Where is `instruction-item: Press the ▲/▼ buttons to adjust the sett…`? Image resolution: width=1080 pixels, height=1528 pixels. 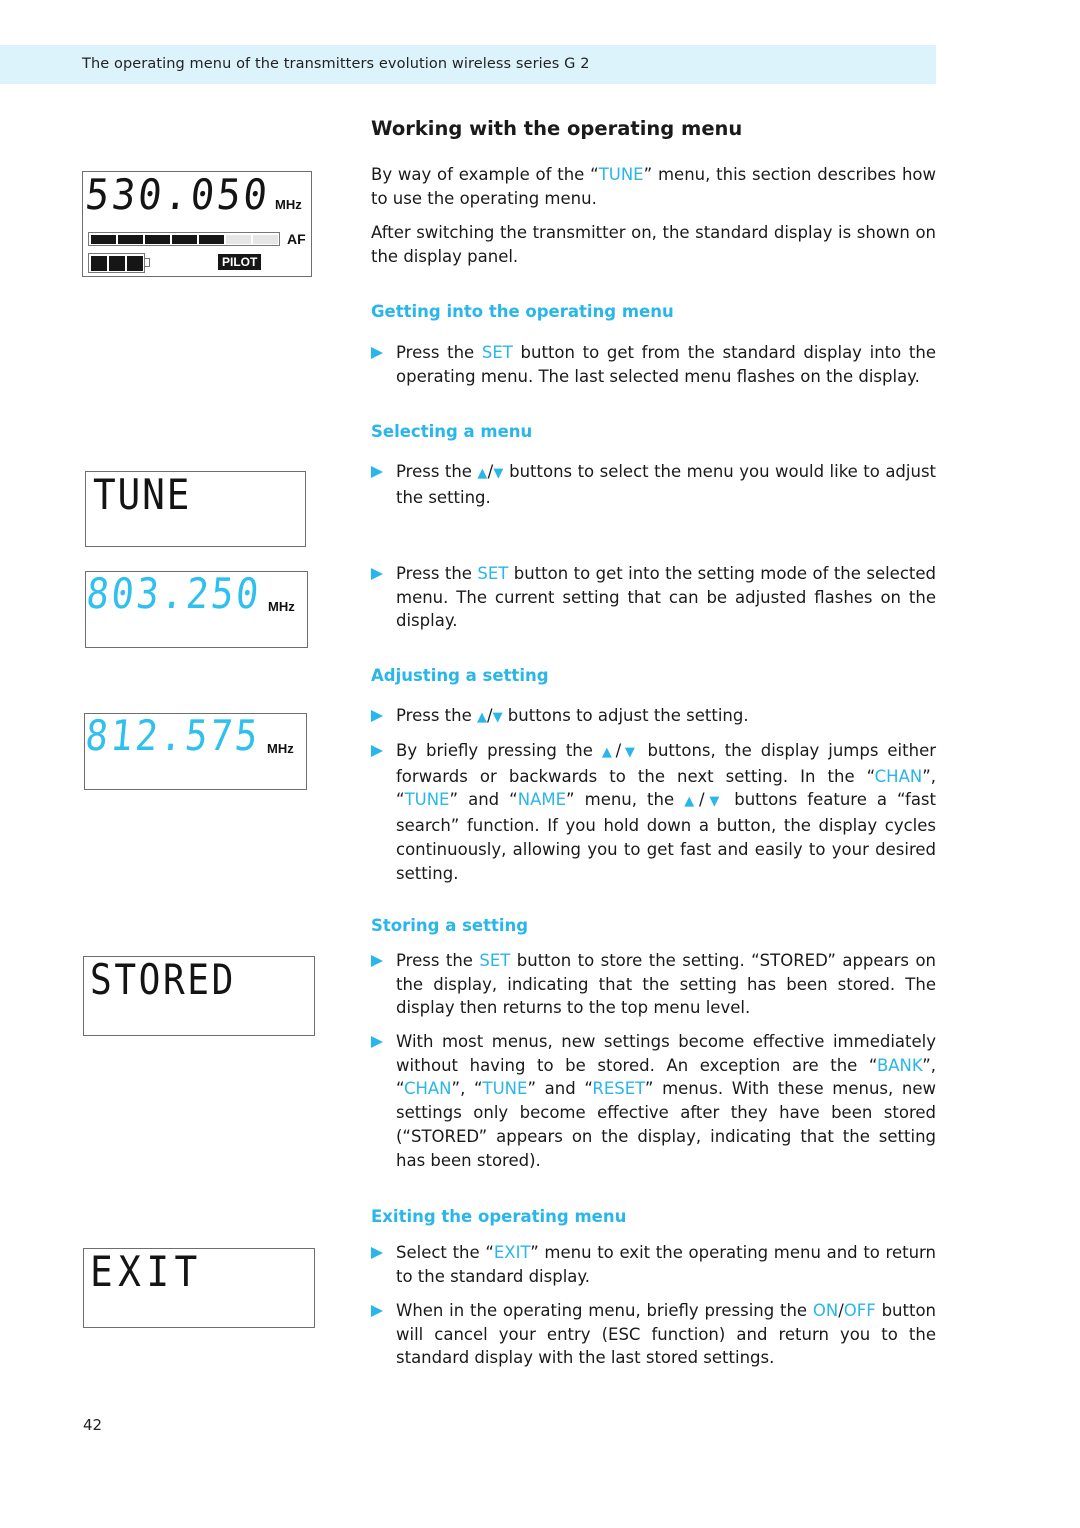
instruction-item: Press the ▲/▼ buttons to adjust the sett… is located at coordinates (653, 717).